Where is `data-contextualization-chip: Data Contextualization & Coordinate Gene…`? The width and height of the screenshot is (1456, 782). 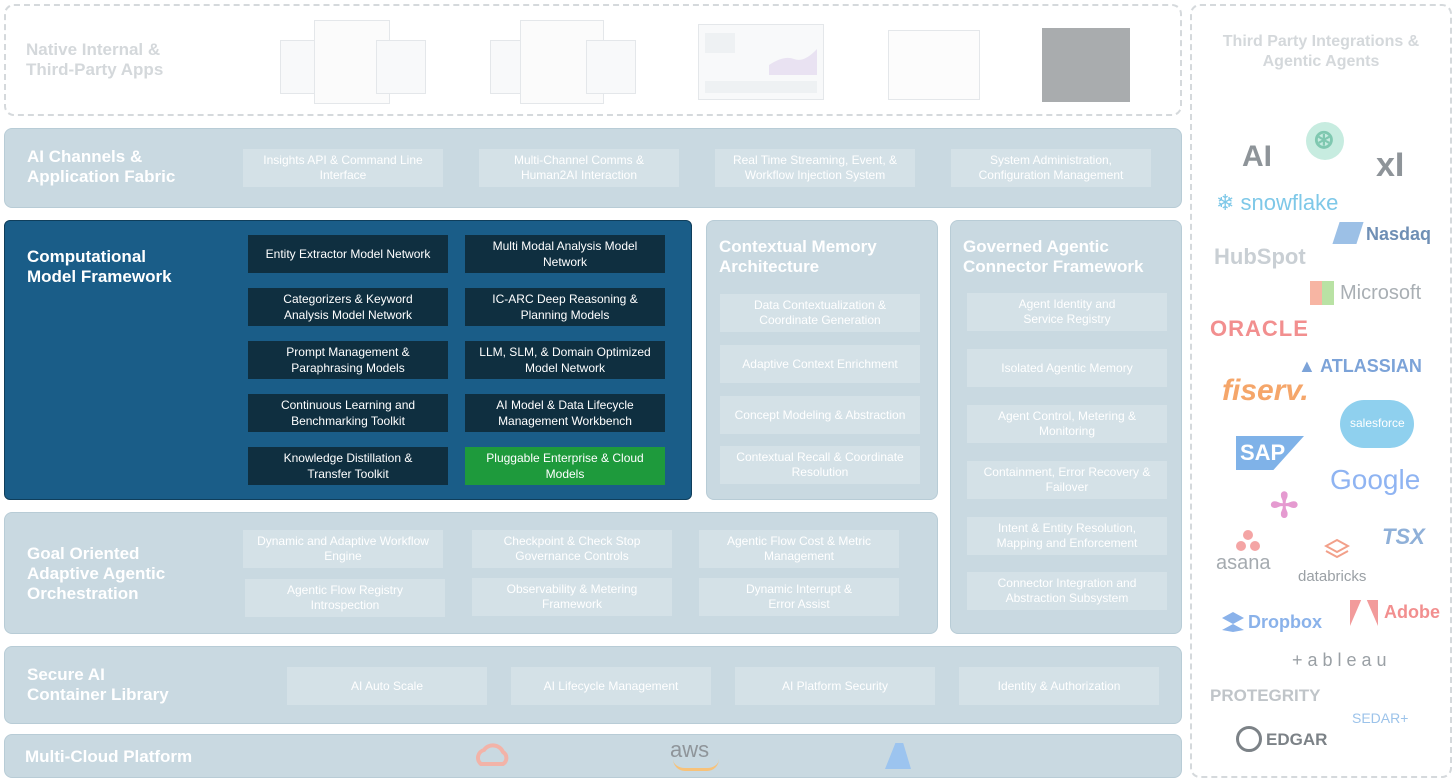 data-contextualization-chip: Data Contextualization & Coordinate Gene… is located at coordinates (820, 313).